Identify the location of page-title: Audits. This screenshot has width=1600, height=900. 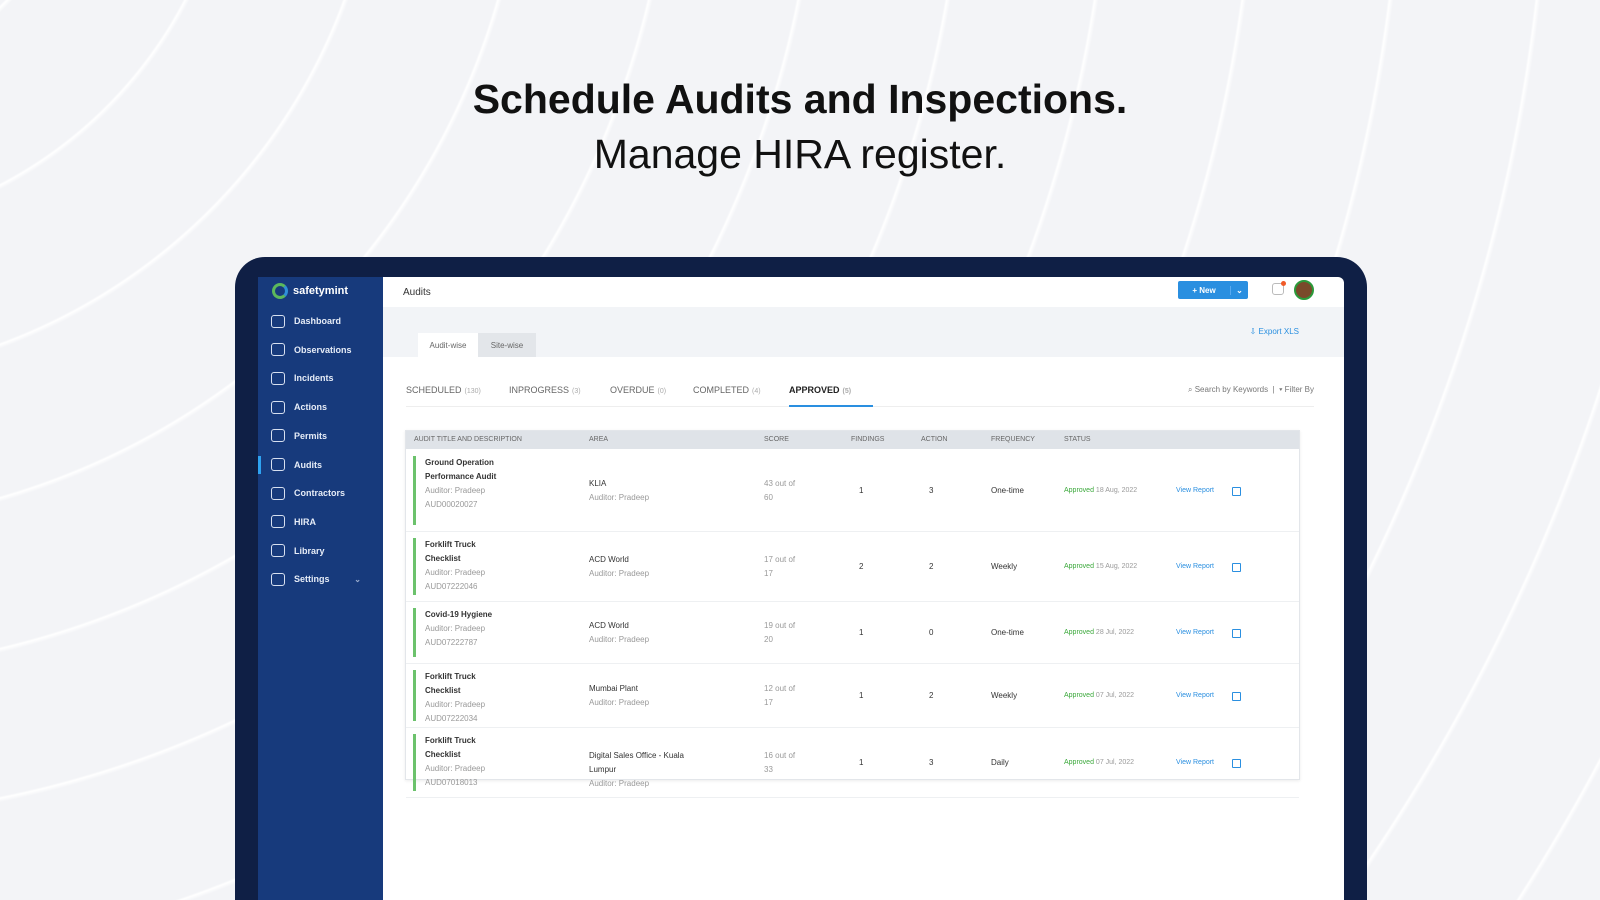
(417, 292).